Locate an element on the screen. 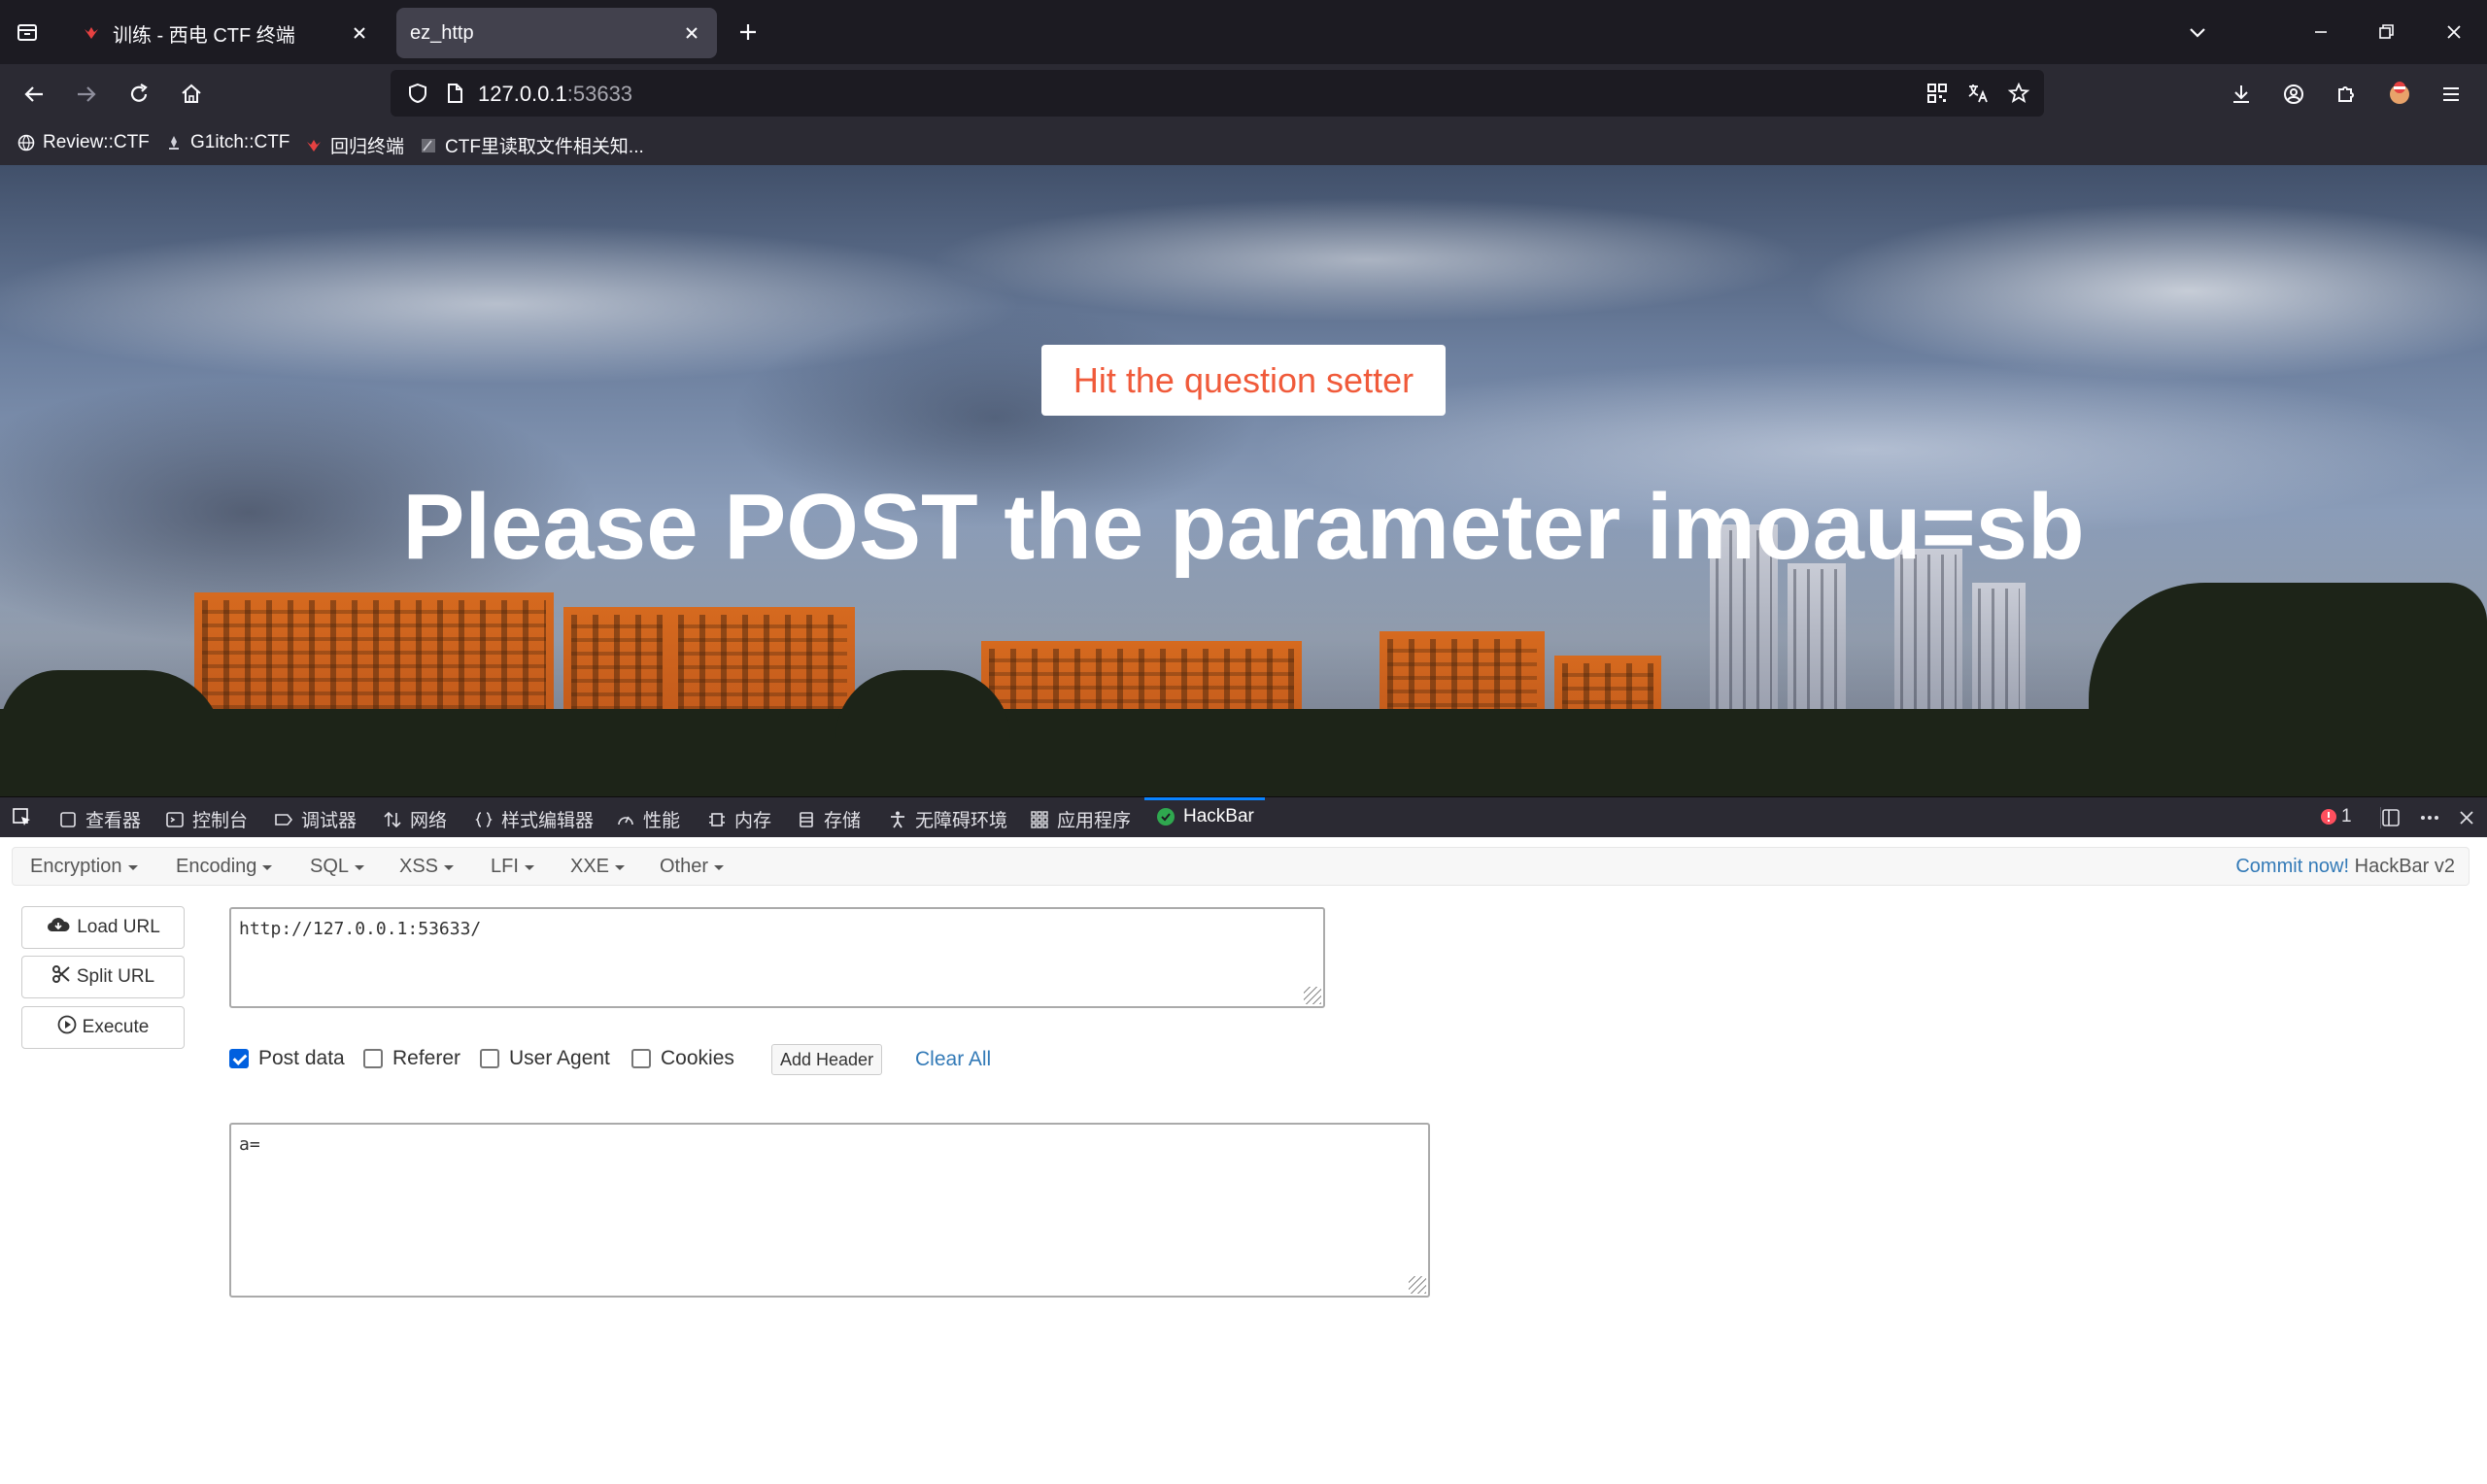 The image size is (2487, 1484). scissors-icon is located at coordinates (61, 977).